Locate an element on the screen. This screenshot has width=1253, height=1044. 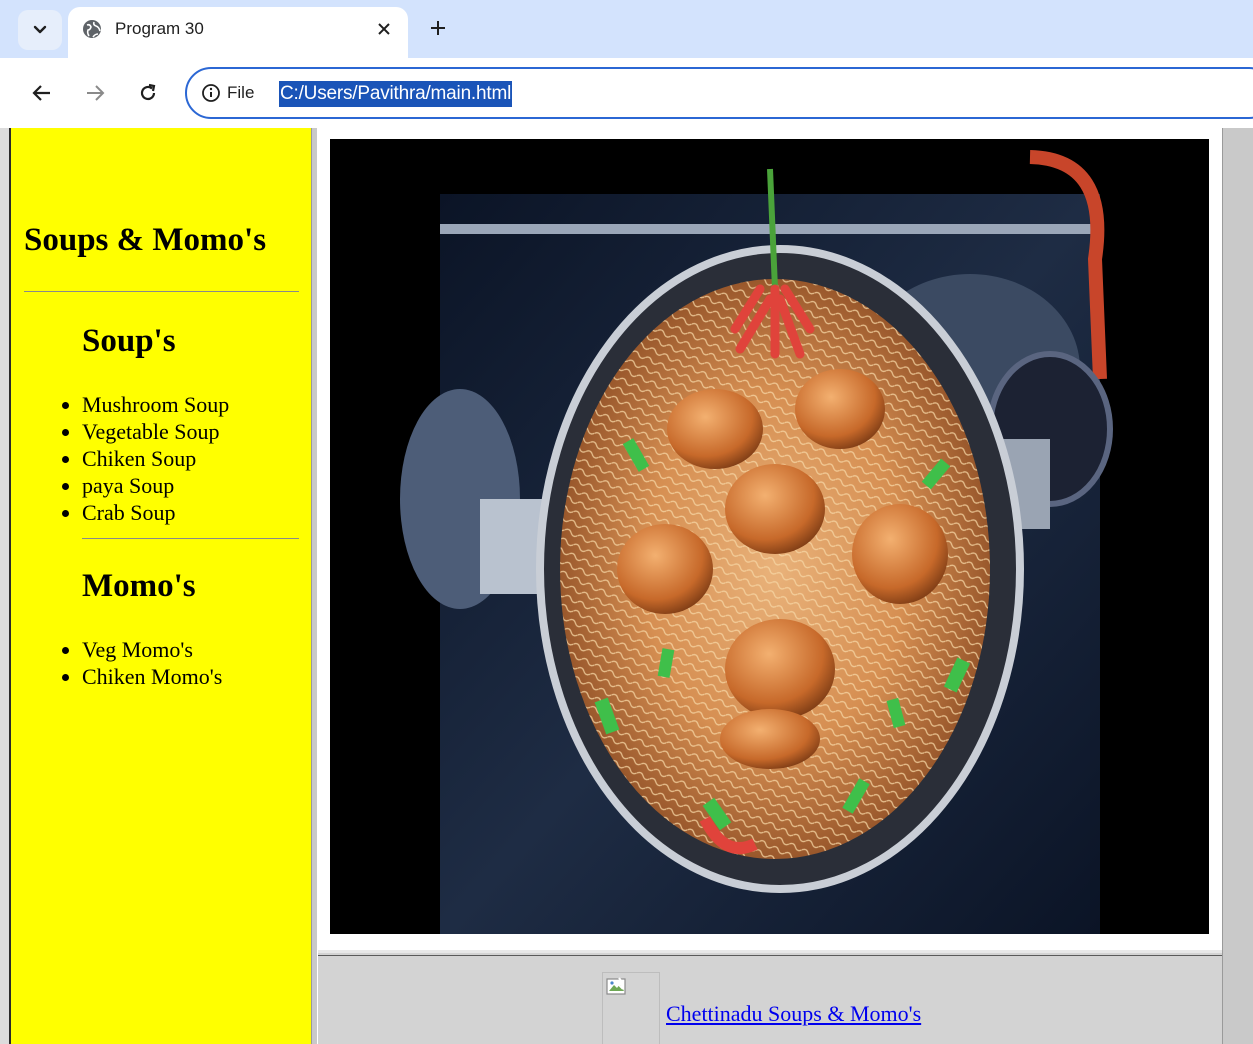
broken-image is located at coordinates (631, 1008).